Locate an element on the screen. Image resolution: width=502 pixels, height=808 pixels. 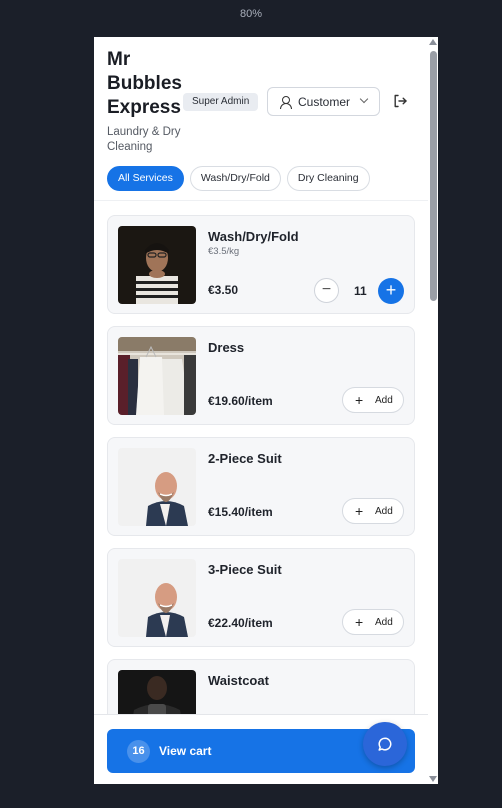
cart-count-badge: 16 is located at coordinates (138, 751).